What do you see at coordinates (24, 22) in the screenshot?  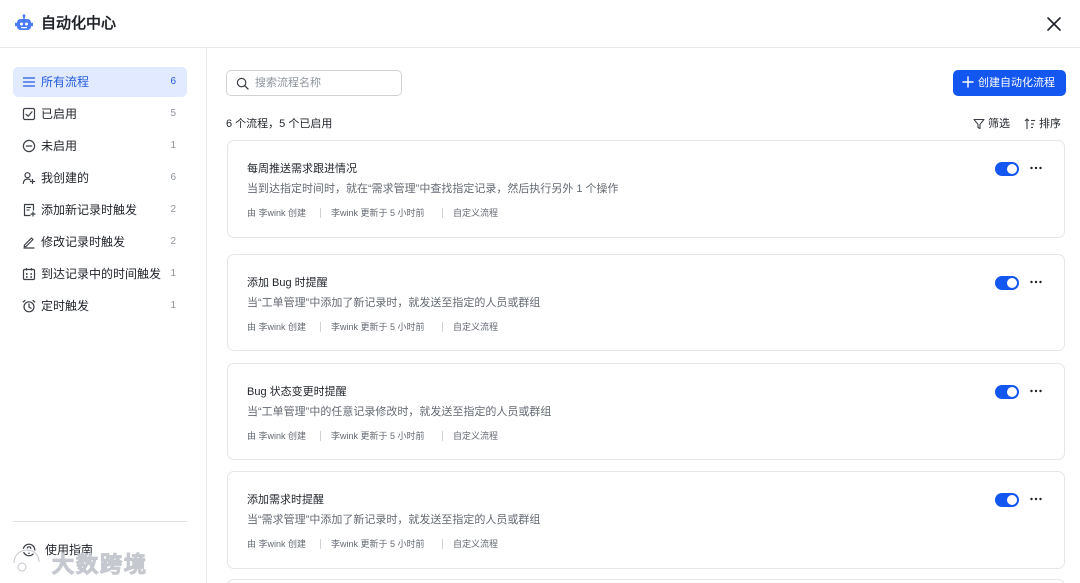 I see `robot-icon` at bounding box center [24, 22].